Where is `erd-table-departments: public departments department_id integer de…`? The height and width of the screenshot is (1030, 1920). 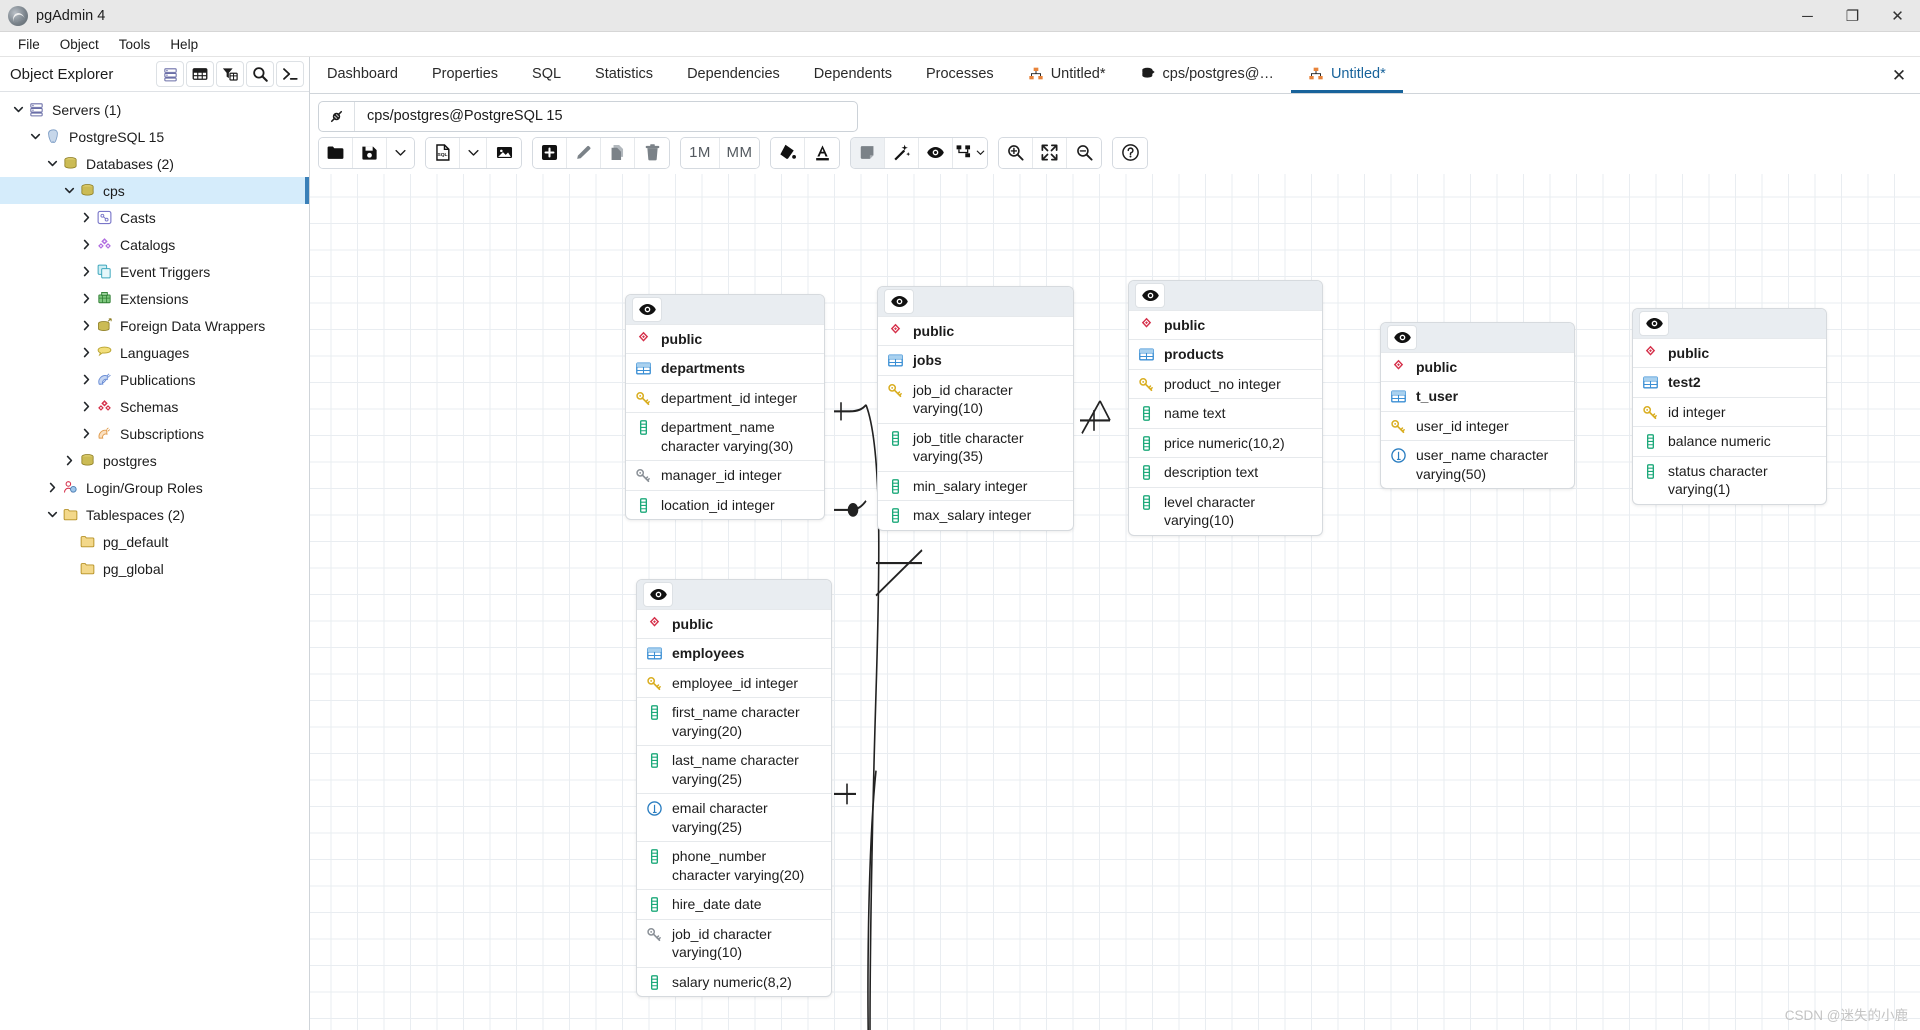
erd-table-departments: public departments department_id integer de… is located at coordinates (725, 407).